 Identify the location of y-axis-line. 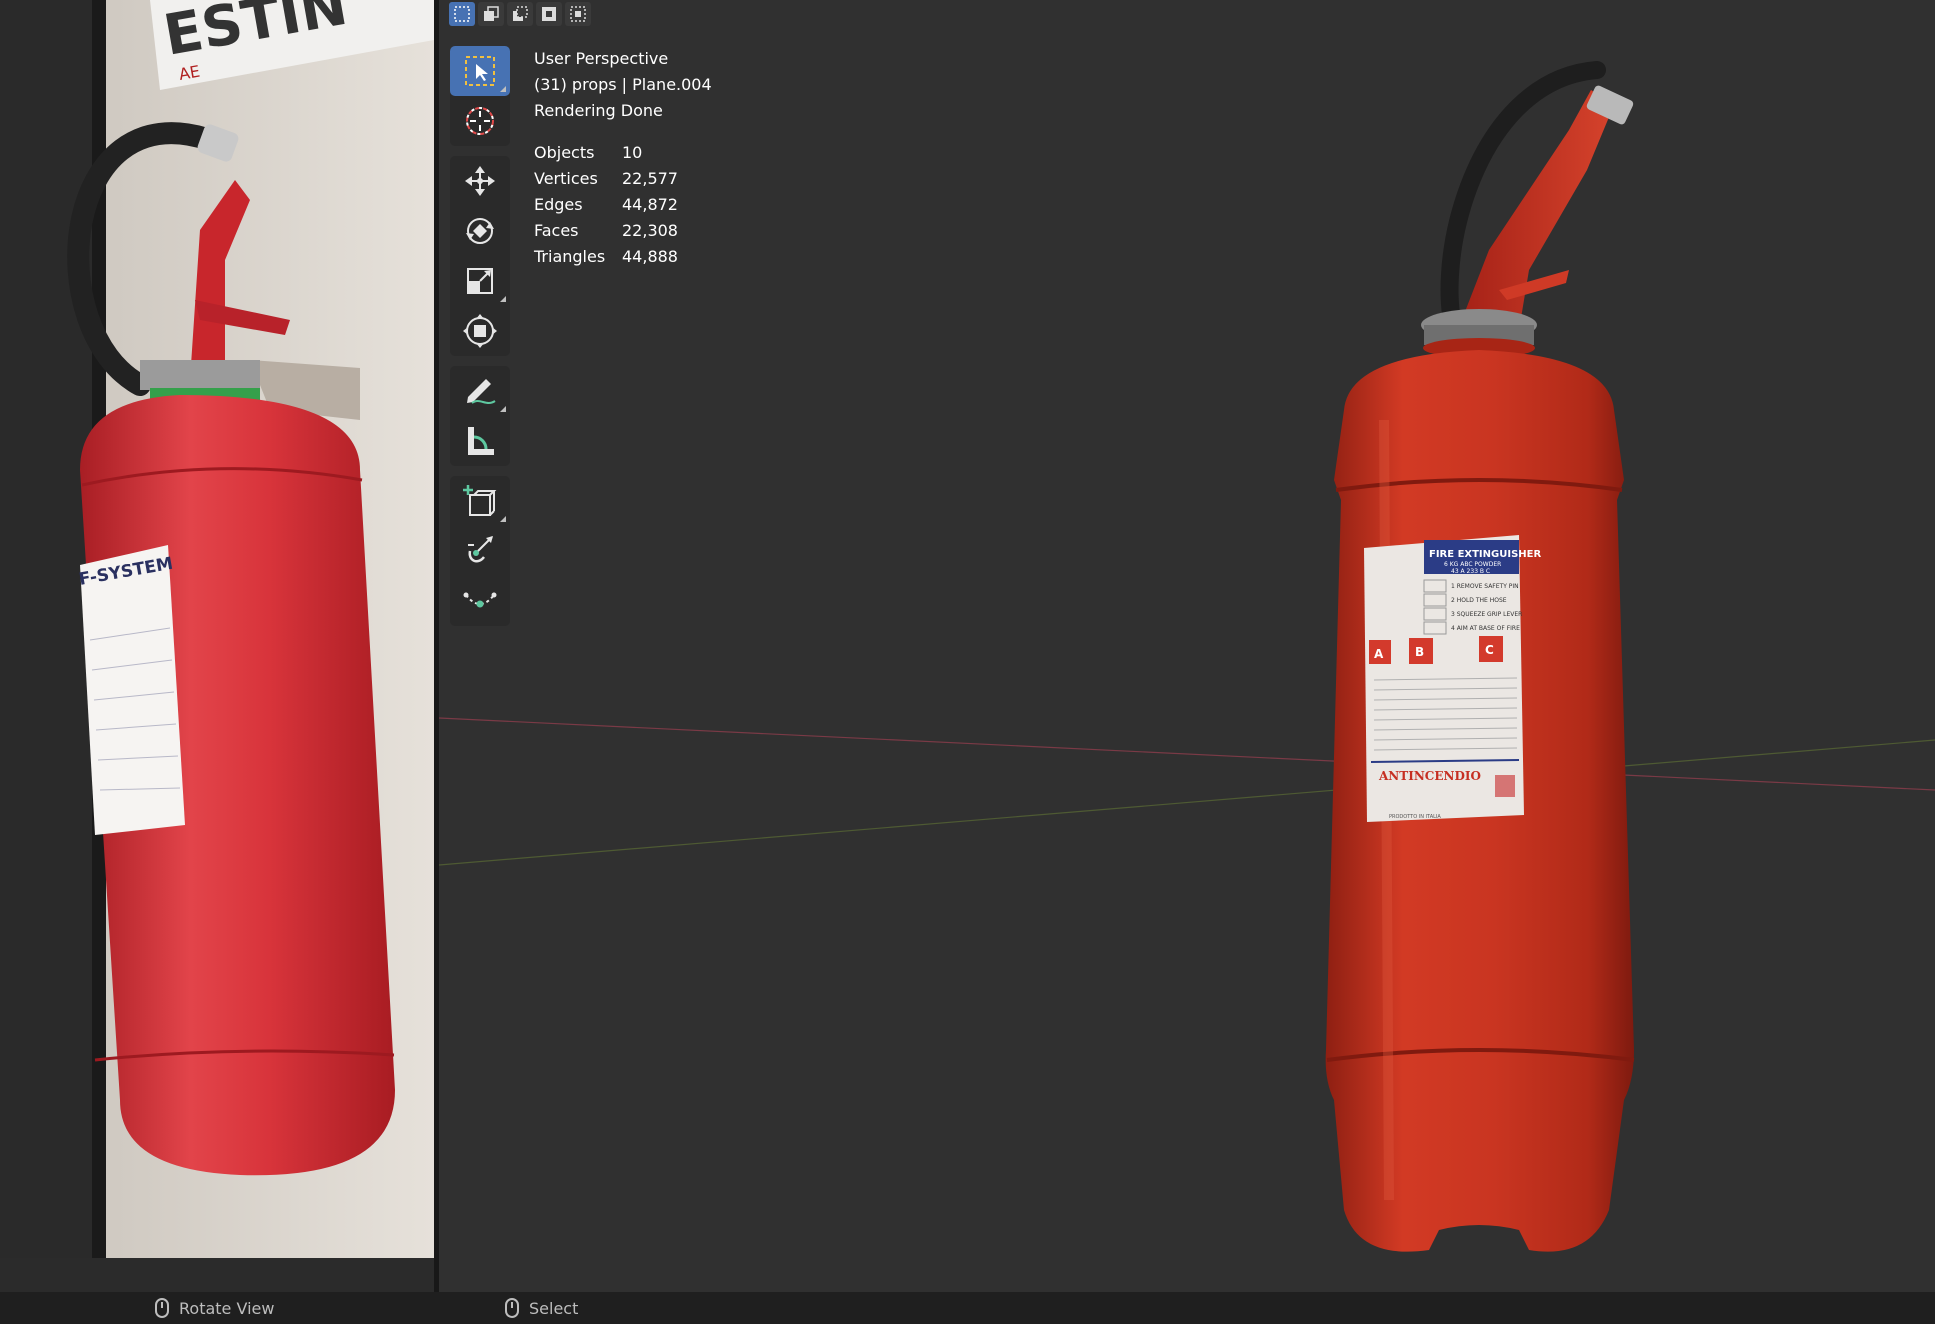
(1187, 802).